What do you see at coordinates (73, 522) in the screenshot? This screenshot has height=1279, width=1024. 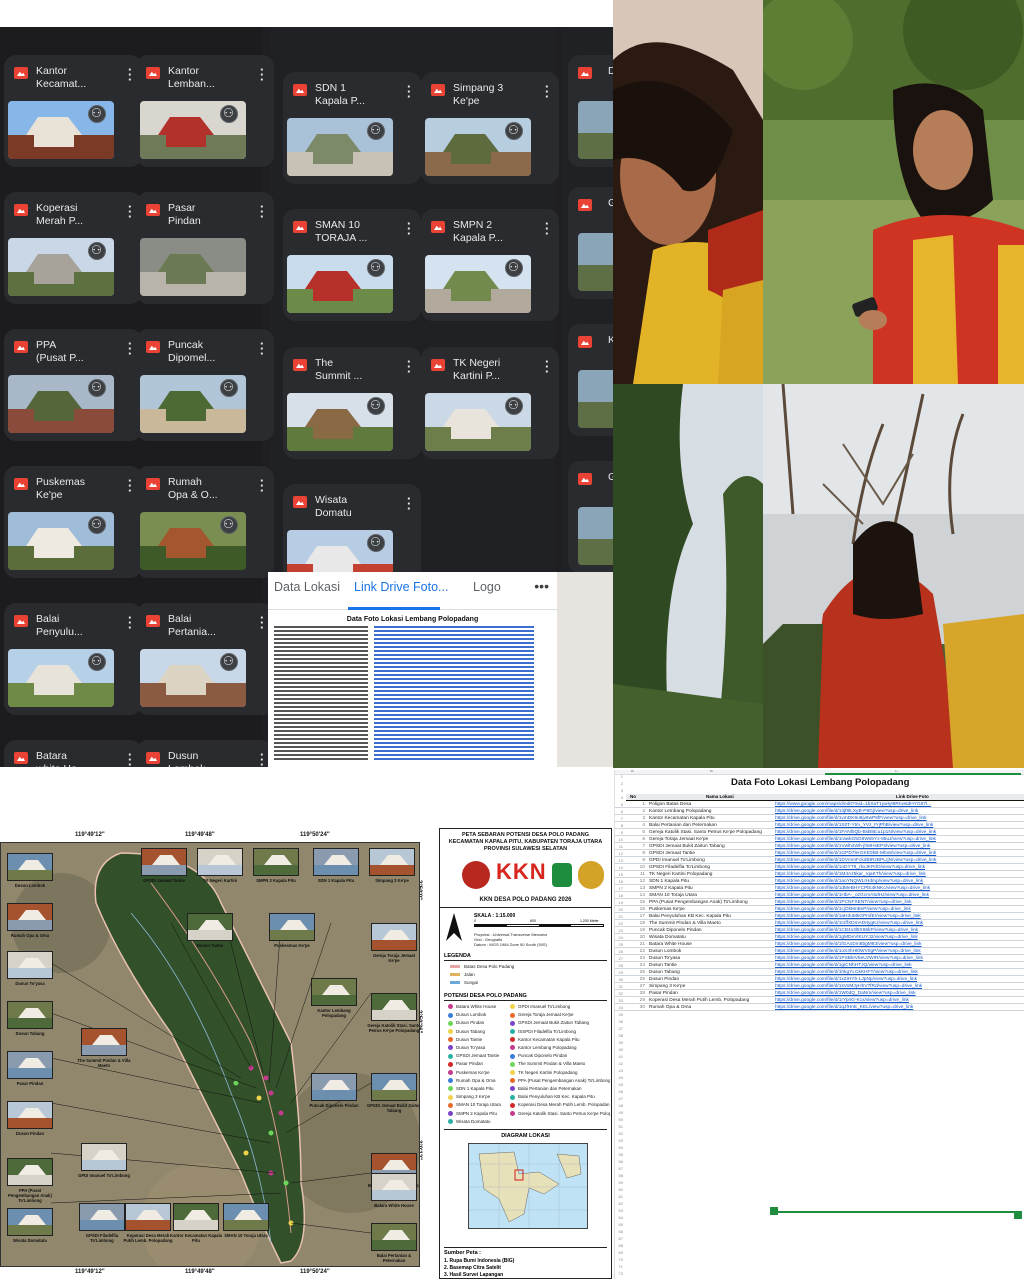 I see `place-card-puskesmas: Puskemas Ke'pe · · ·` at bounding box center [73, 522].